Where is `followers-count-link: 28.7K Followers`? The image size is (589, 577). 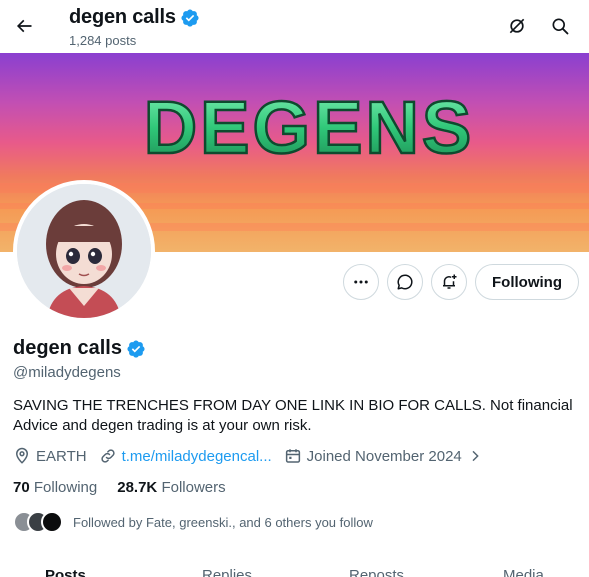
followers-count-link: 28.7K Followers is located at coordinates (171, 487).